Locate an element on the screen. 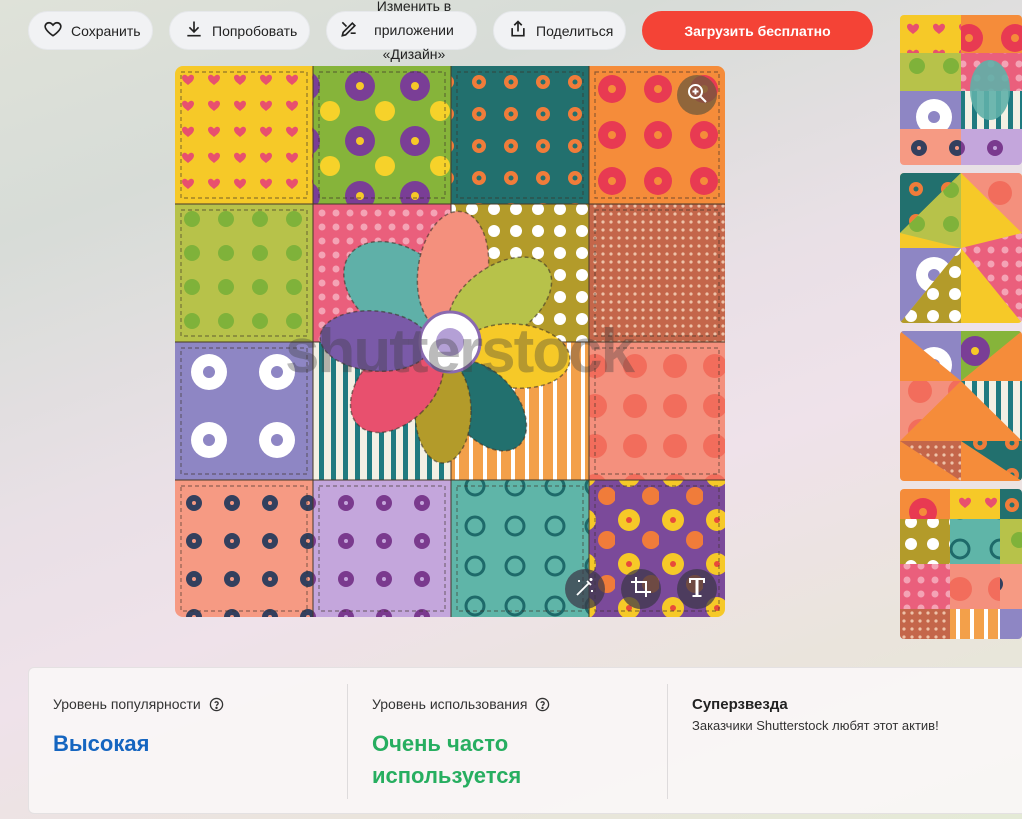 The height and width of the screenshot is (819, 1022). crop-icon is located at coordinates (641, 589).